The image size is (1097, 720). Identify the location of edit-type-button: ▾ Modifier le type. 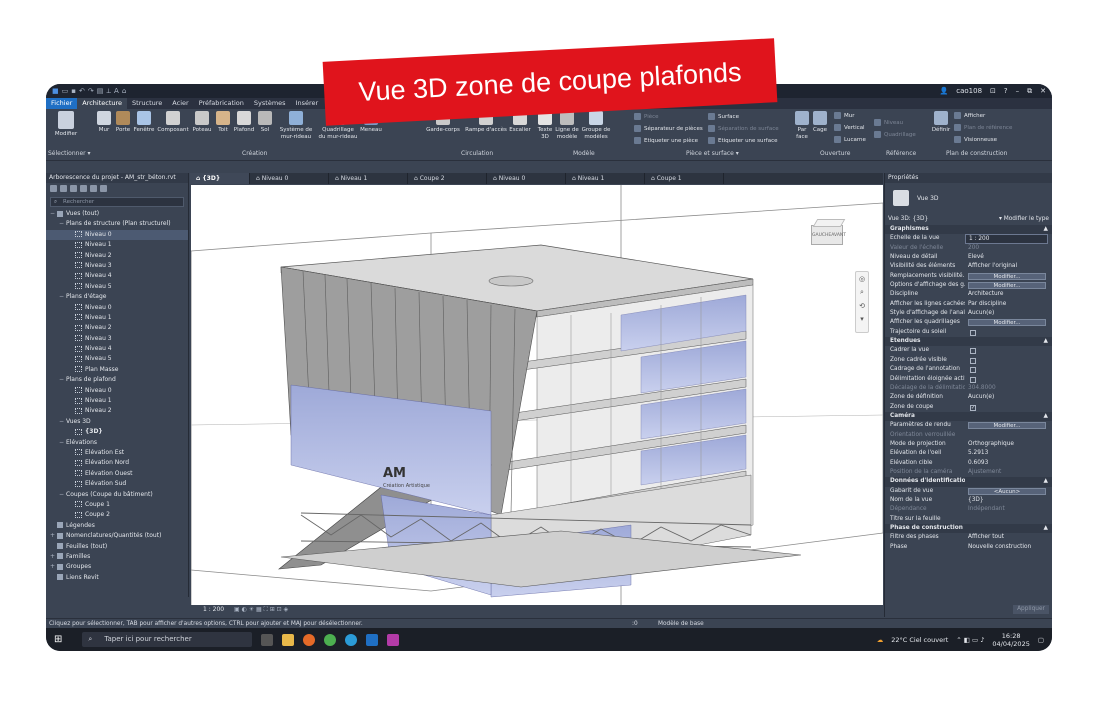
(1024, 219).